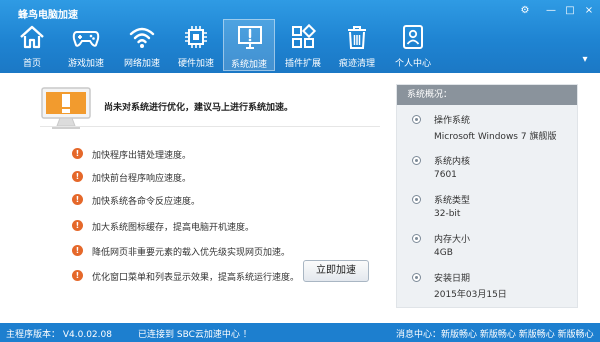 This screenshot has height=342, width=600. Describe the element at coordinates (551, 10) in the screenshot. I see `minimize-button: —` at that location.